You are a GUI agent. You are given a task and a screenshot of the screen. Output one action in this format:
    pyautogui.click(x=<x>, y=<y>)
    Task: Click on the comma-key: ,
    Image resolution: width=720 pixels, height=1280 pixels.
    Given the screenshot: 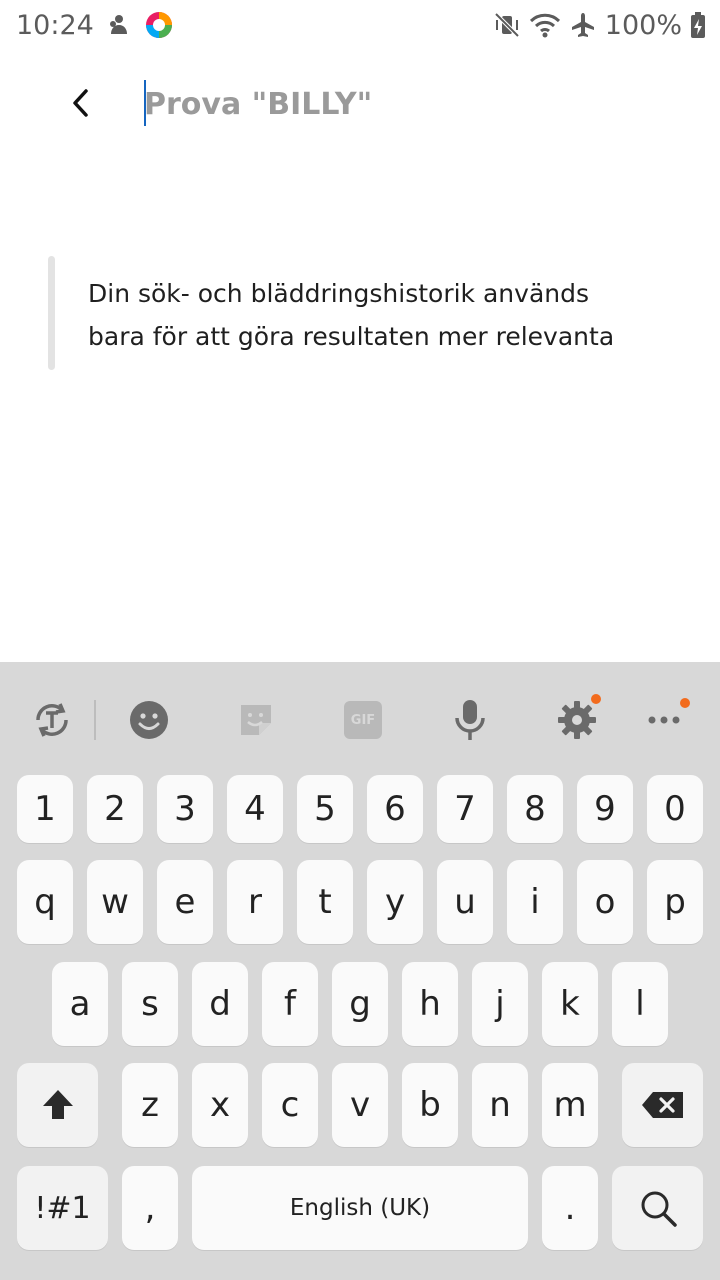 What is the action you would take?
    pyautogui.click(x=150, y=1208)
    